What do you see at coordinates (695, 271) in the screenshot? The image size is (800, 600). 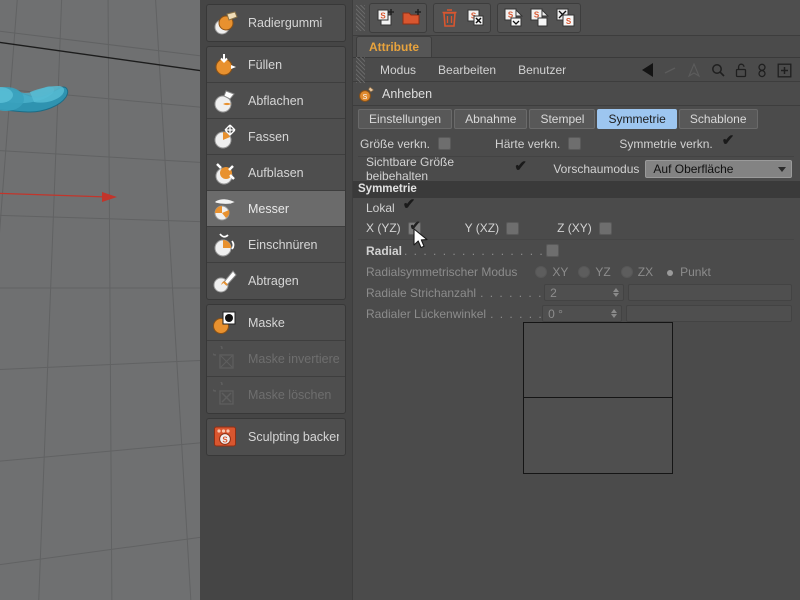 I see `radial-mode-punkt-label: Punkt` at bounding box center [695, 271].